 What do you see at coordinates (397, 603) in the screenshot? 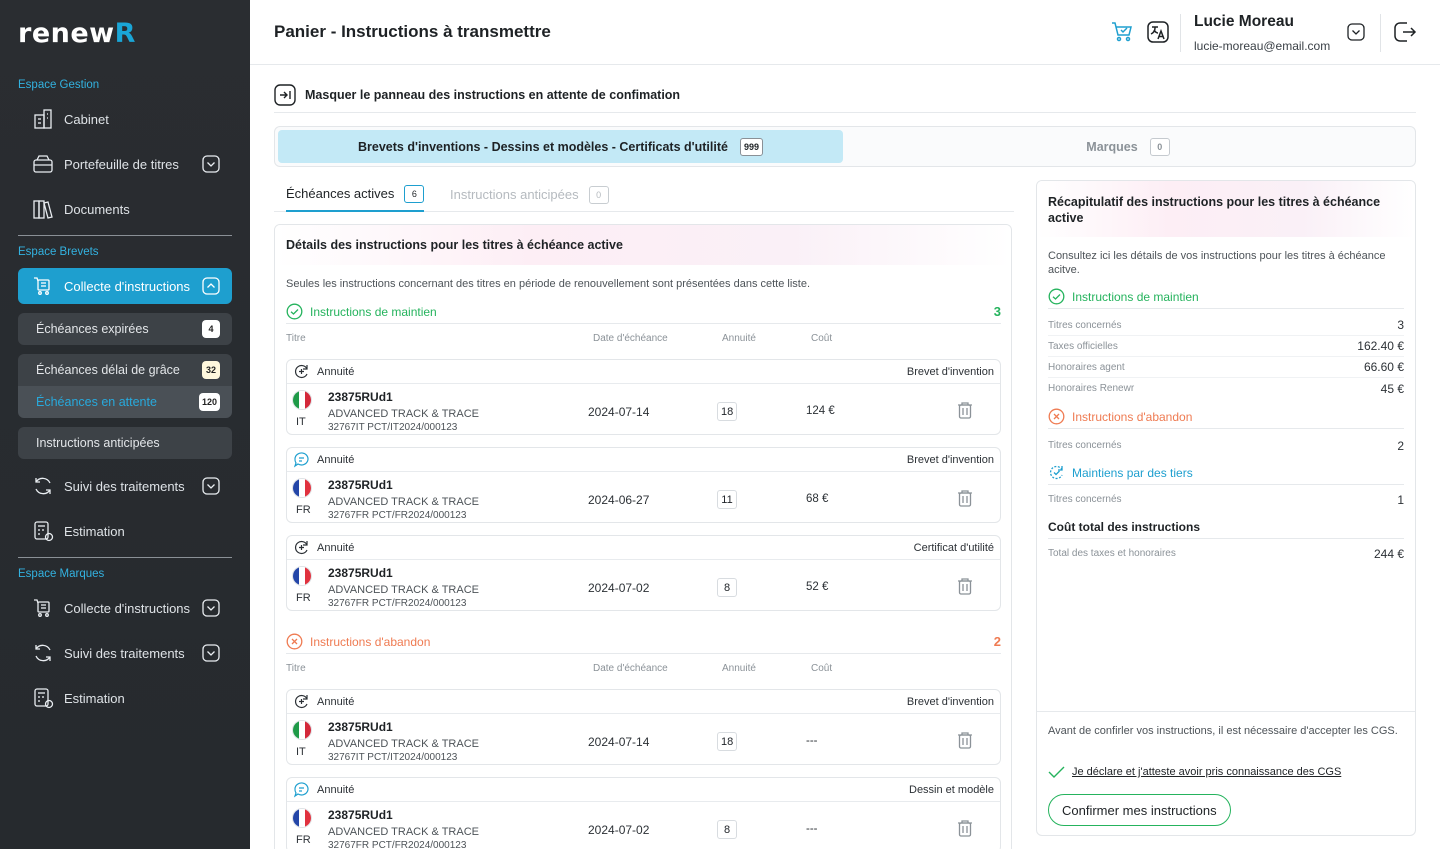
I see `title-numbers: 32767FR PCT/FR2024/000123` at bounding box center [397, 603].